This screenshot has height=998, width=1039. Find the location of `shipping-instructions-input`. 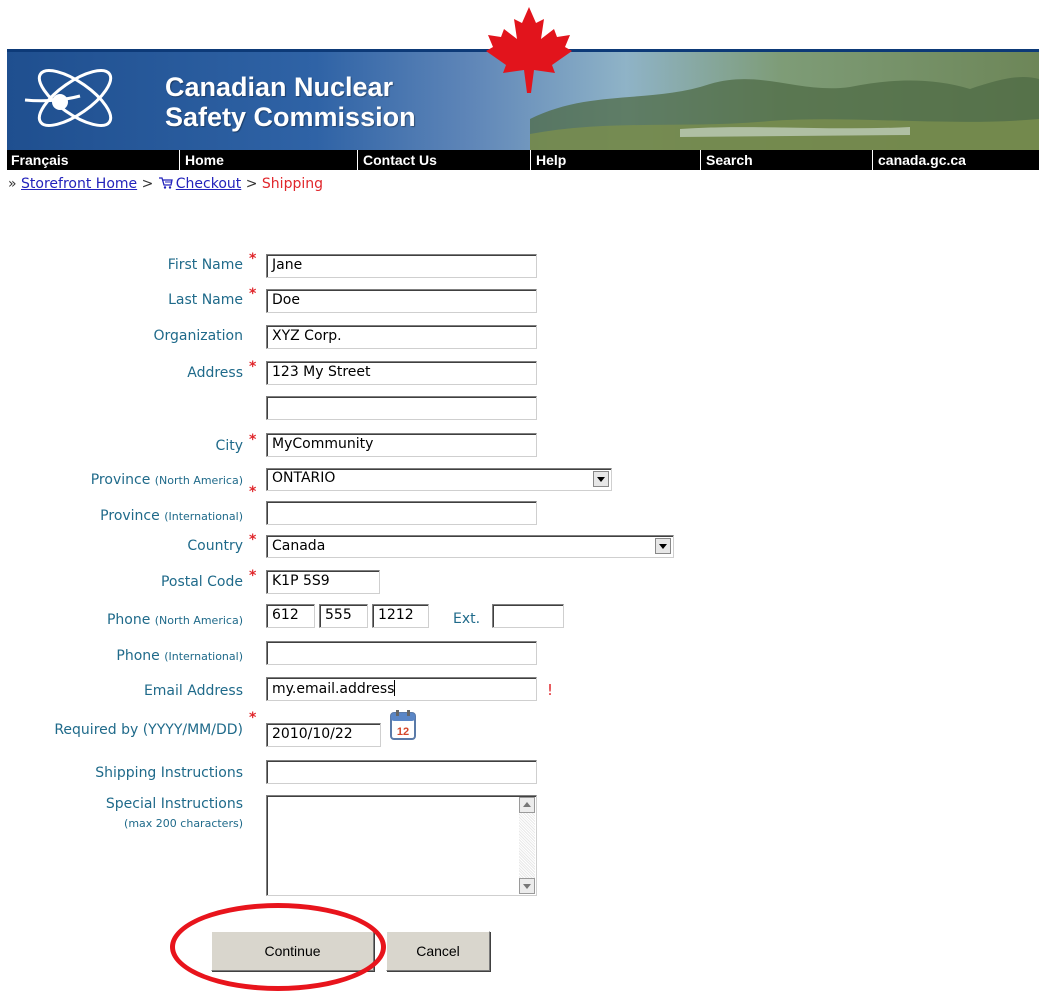

shipping-instructions-input is located at coordinates (401, 772).